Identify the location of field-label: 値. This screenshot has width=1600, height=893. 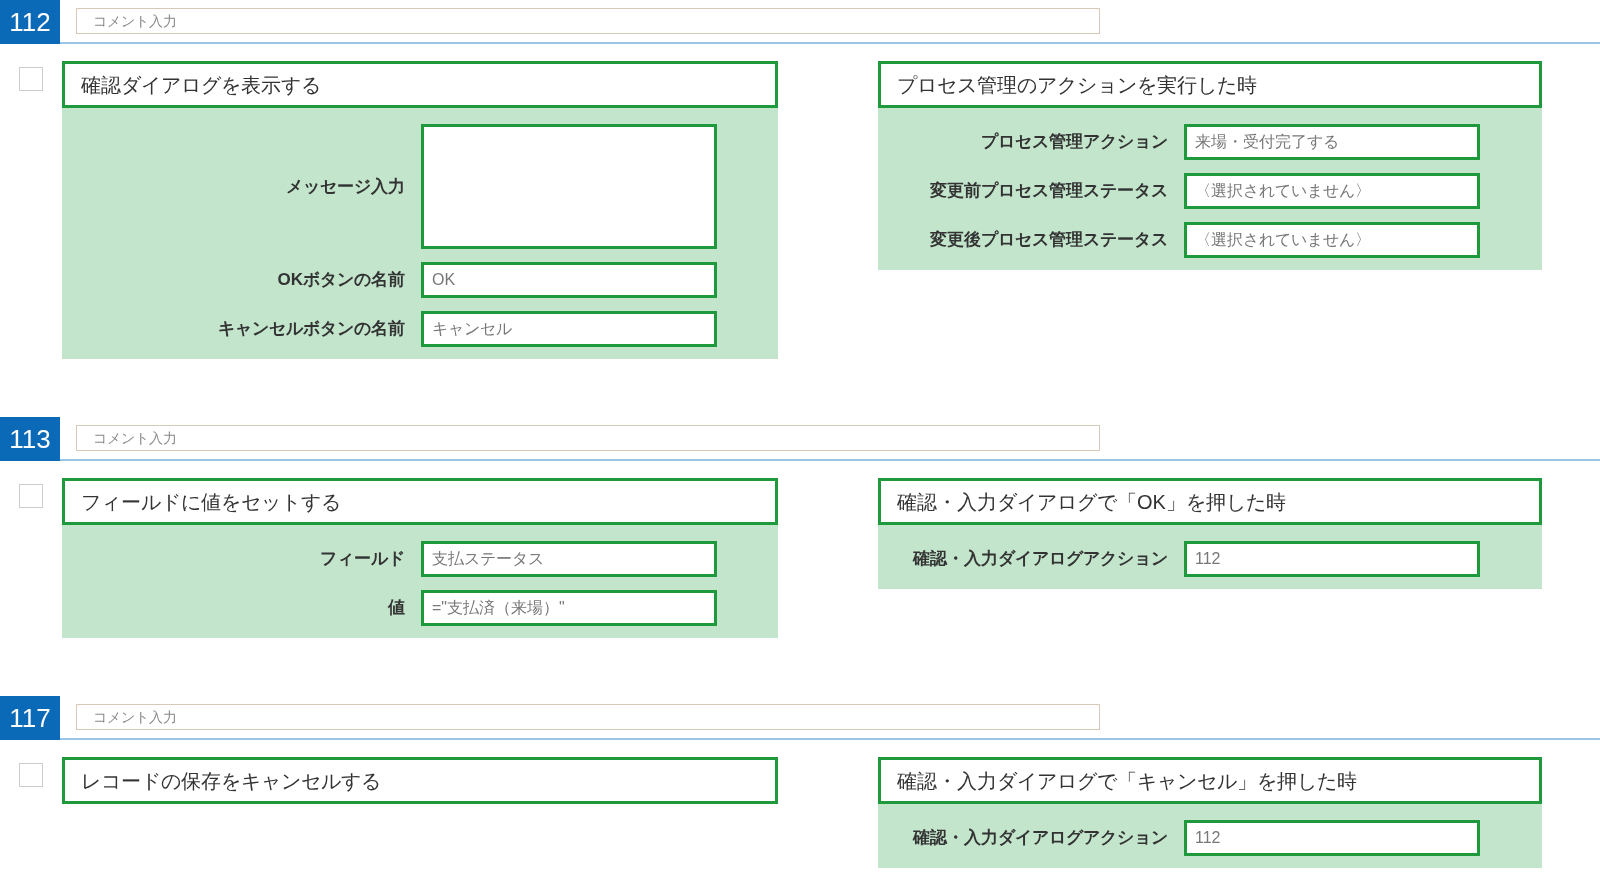
(396, 608).